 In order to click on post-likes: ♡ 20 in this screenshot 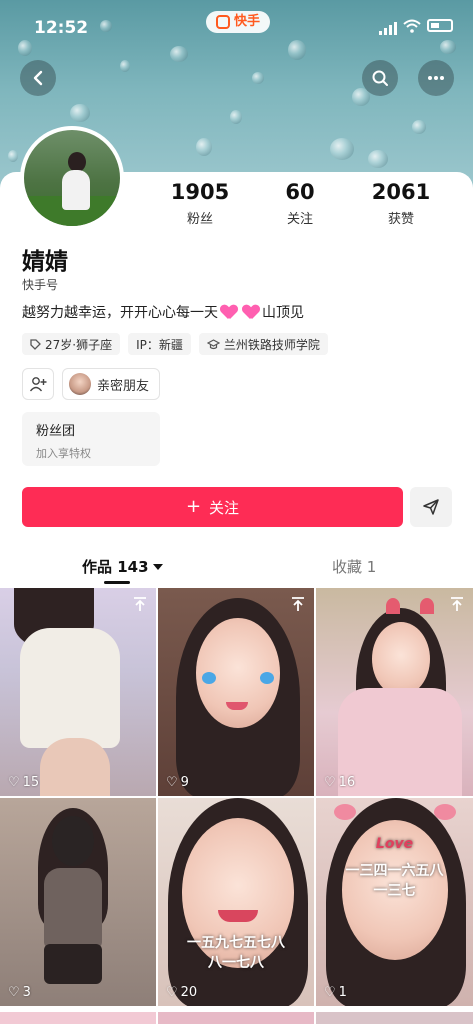, I will do `click(181, 992)`.